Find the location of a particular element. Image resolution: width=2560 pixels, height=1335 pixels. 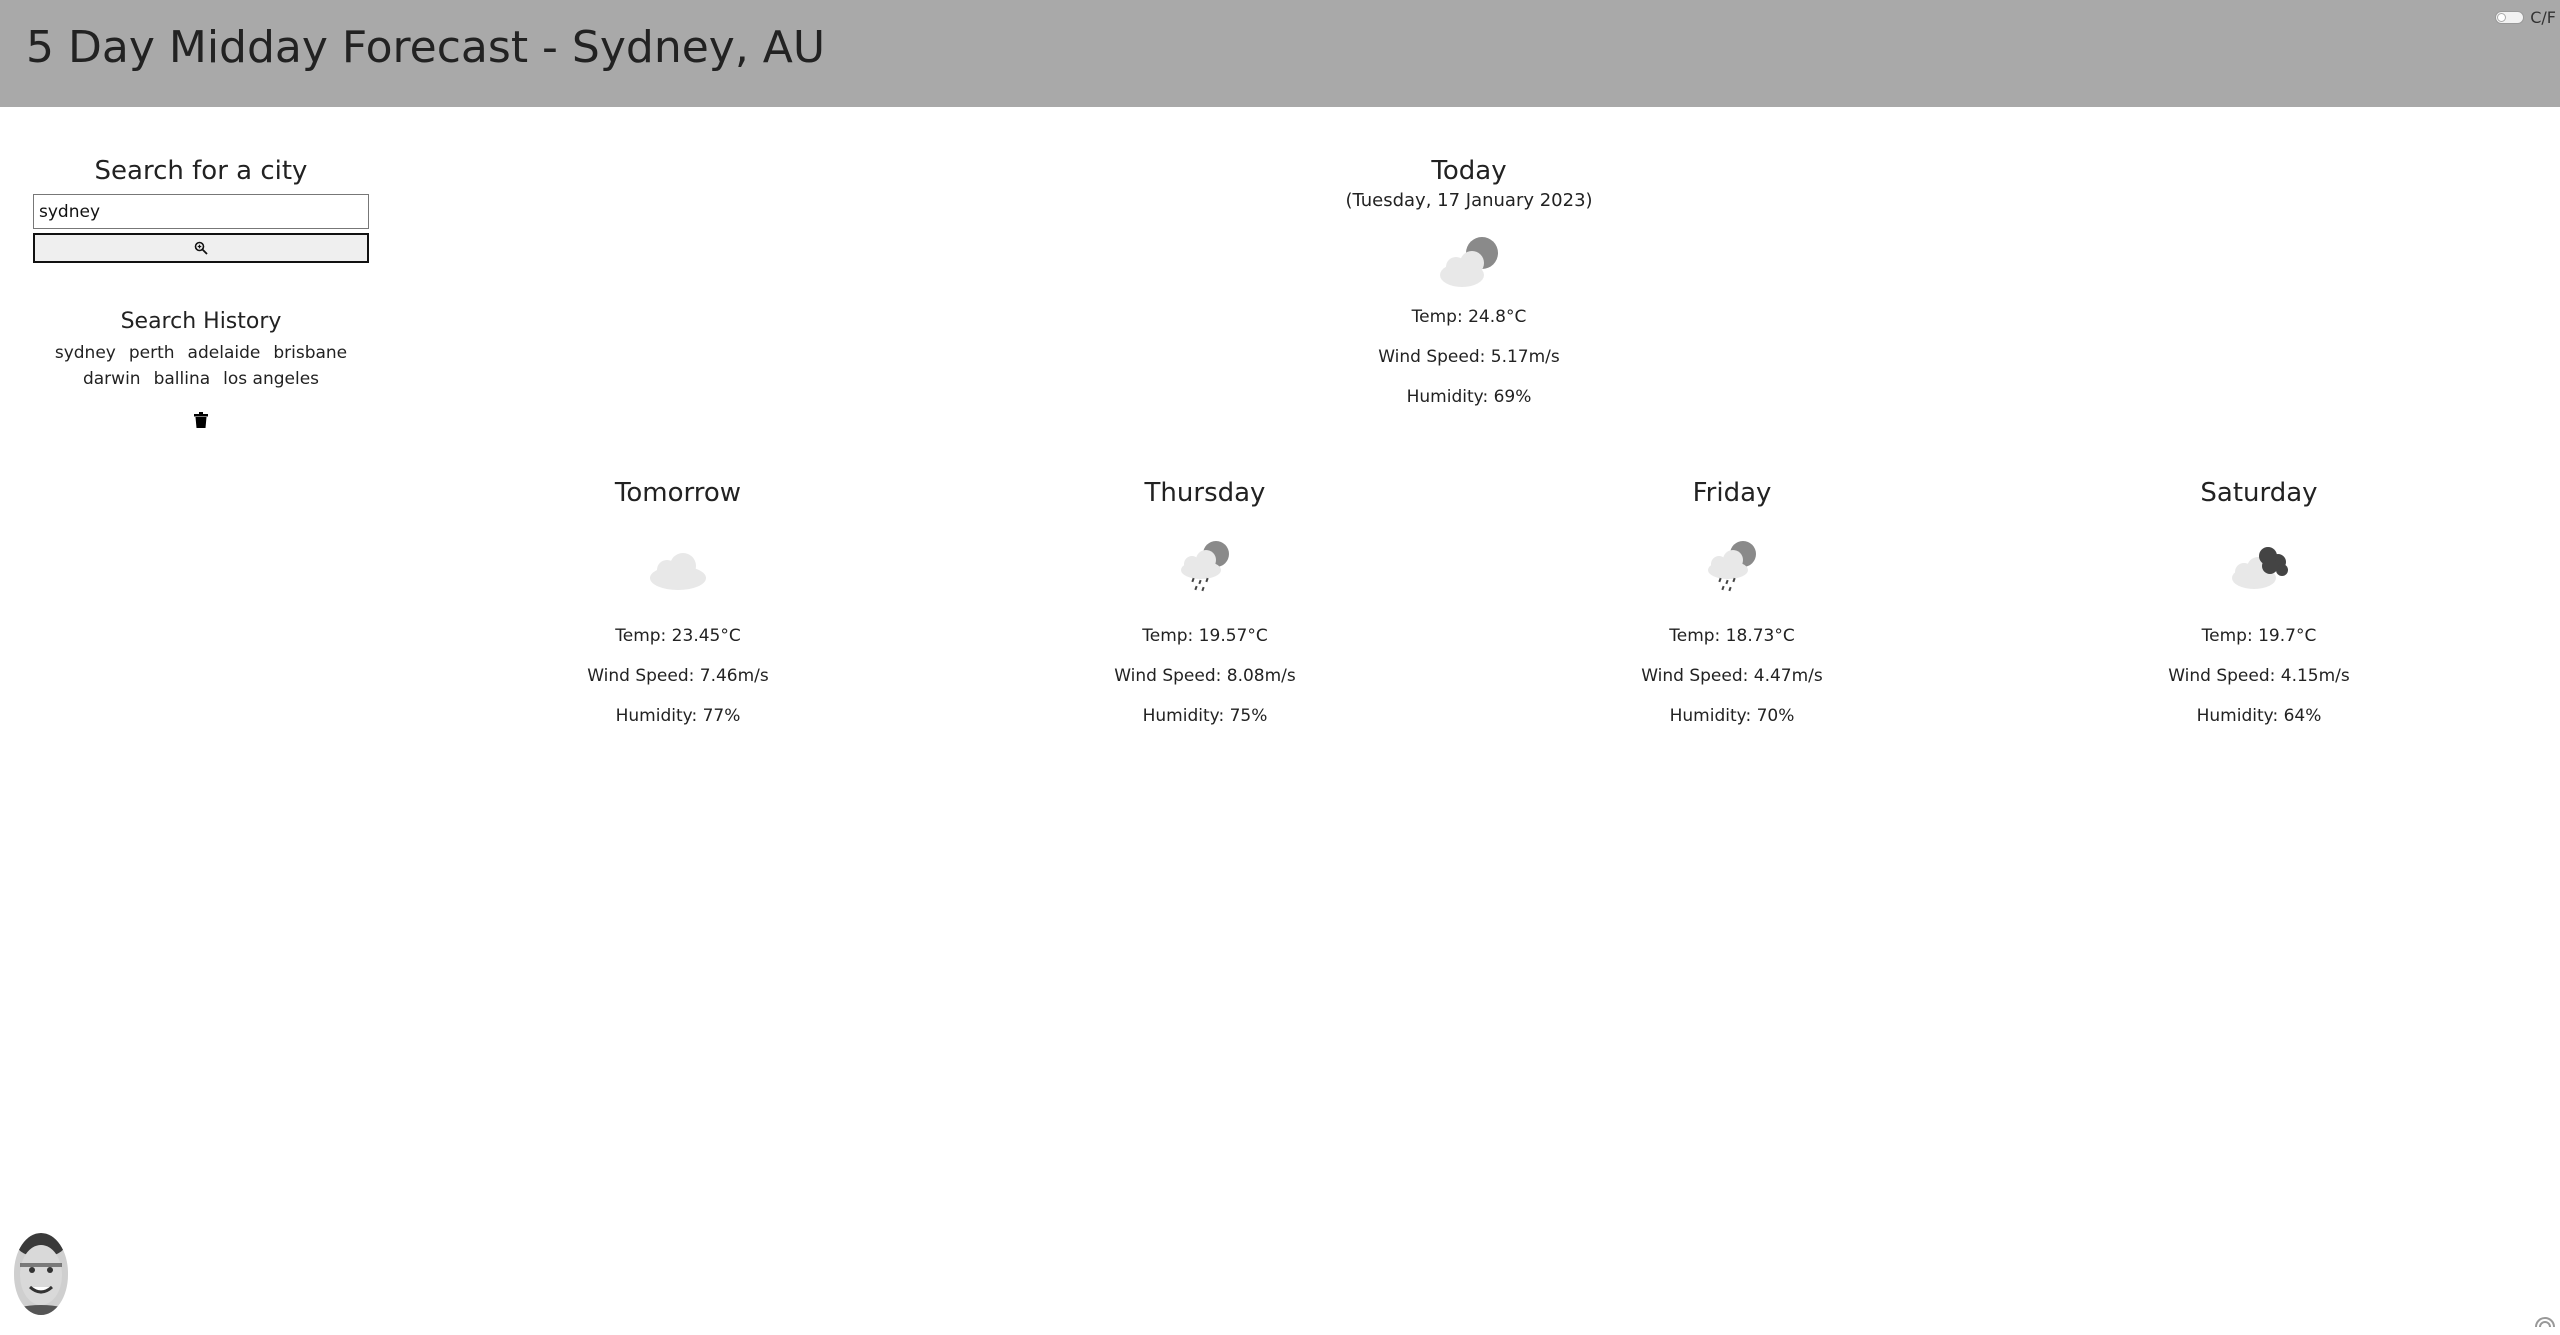

unit-toggle-switch is located at coordinates (2510, 17).